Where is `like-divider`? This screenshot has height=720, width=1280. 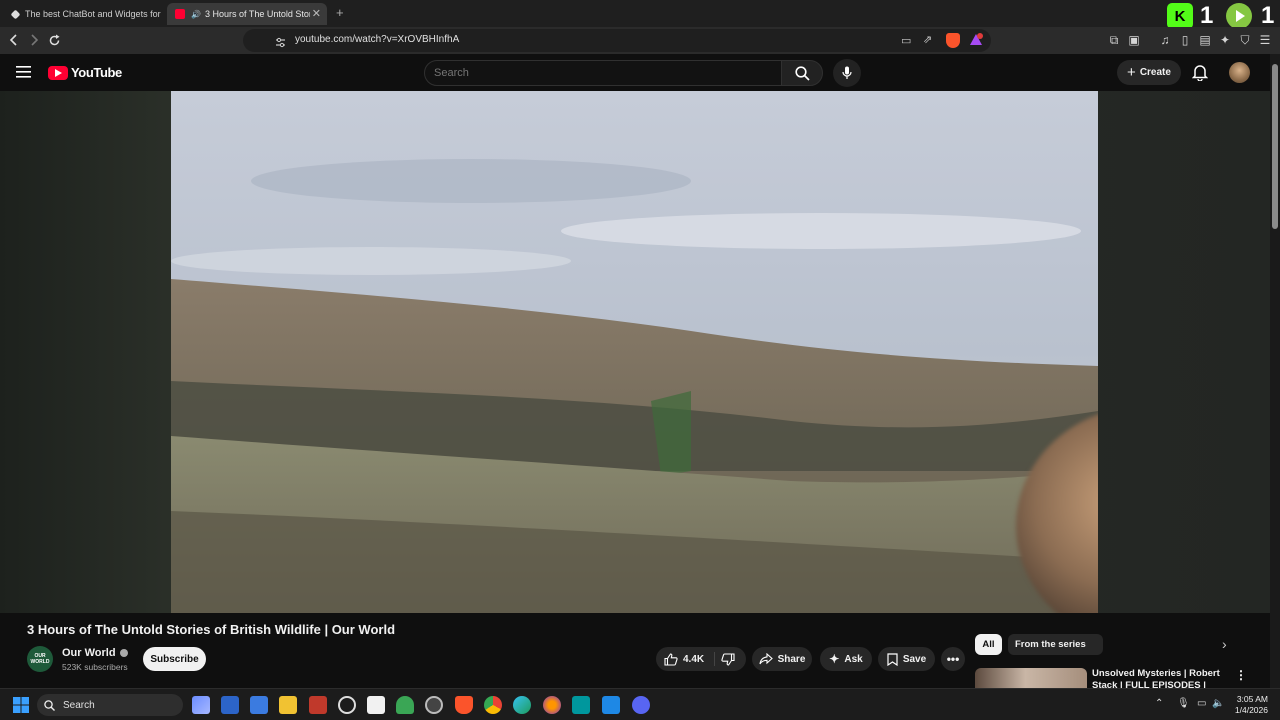
like-divider is located at coordinates (714, 659).